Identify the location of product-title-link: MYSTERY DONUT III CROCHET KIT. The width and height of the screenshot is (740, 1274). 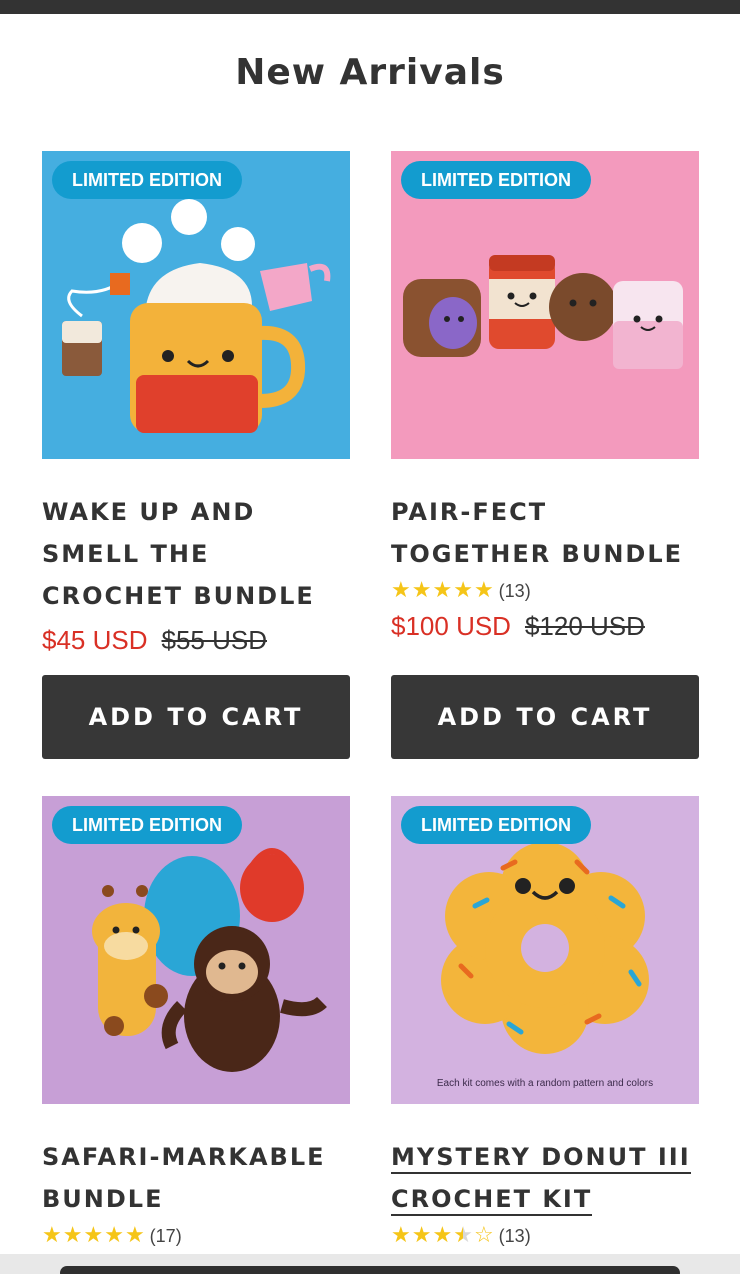
(545, 1178).